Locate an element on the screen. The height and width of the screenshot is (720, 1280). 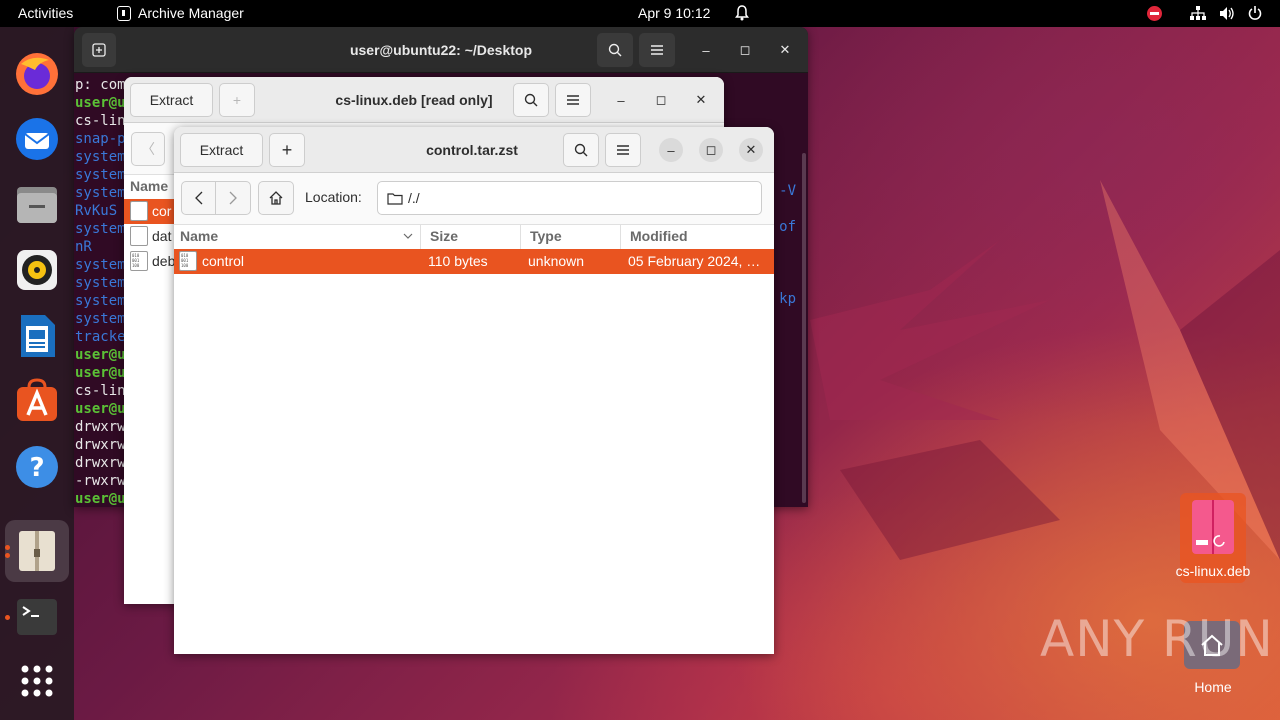
network-icon is located at coordinates (1198, 13).